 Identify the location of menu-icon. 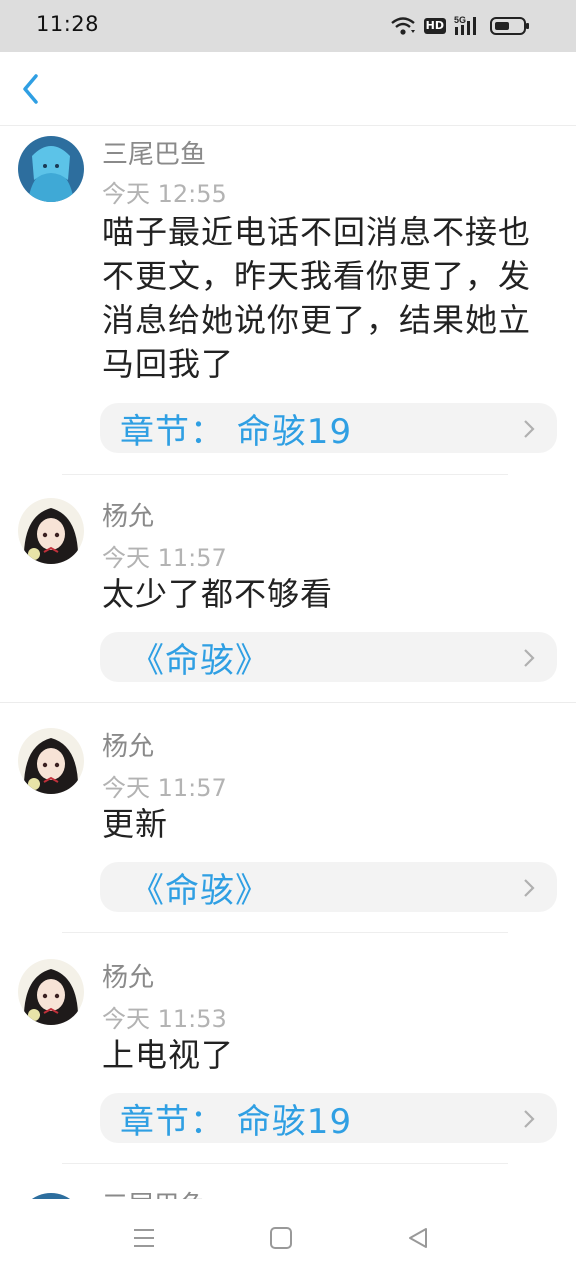
(144, 1240).